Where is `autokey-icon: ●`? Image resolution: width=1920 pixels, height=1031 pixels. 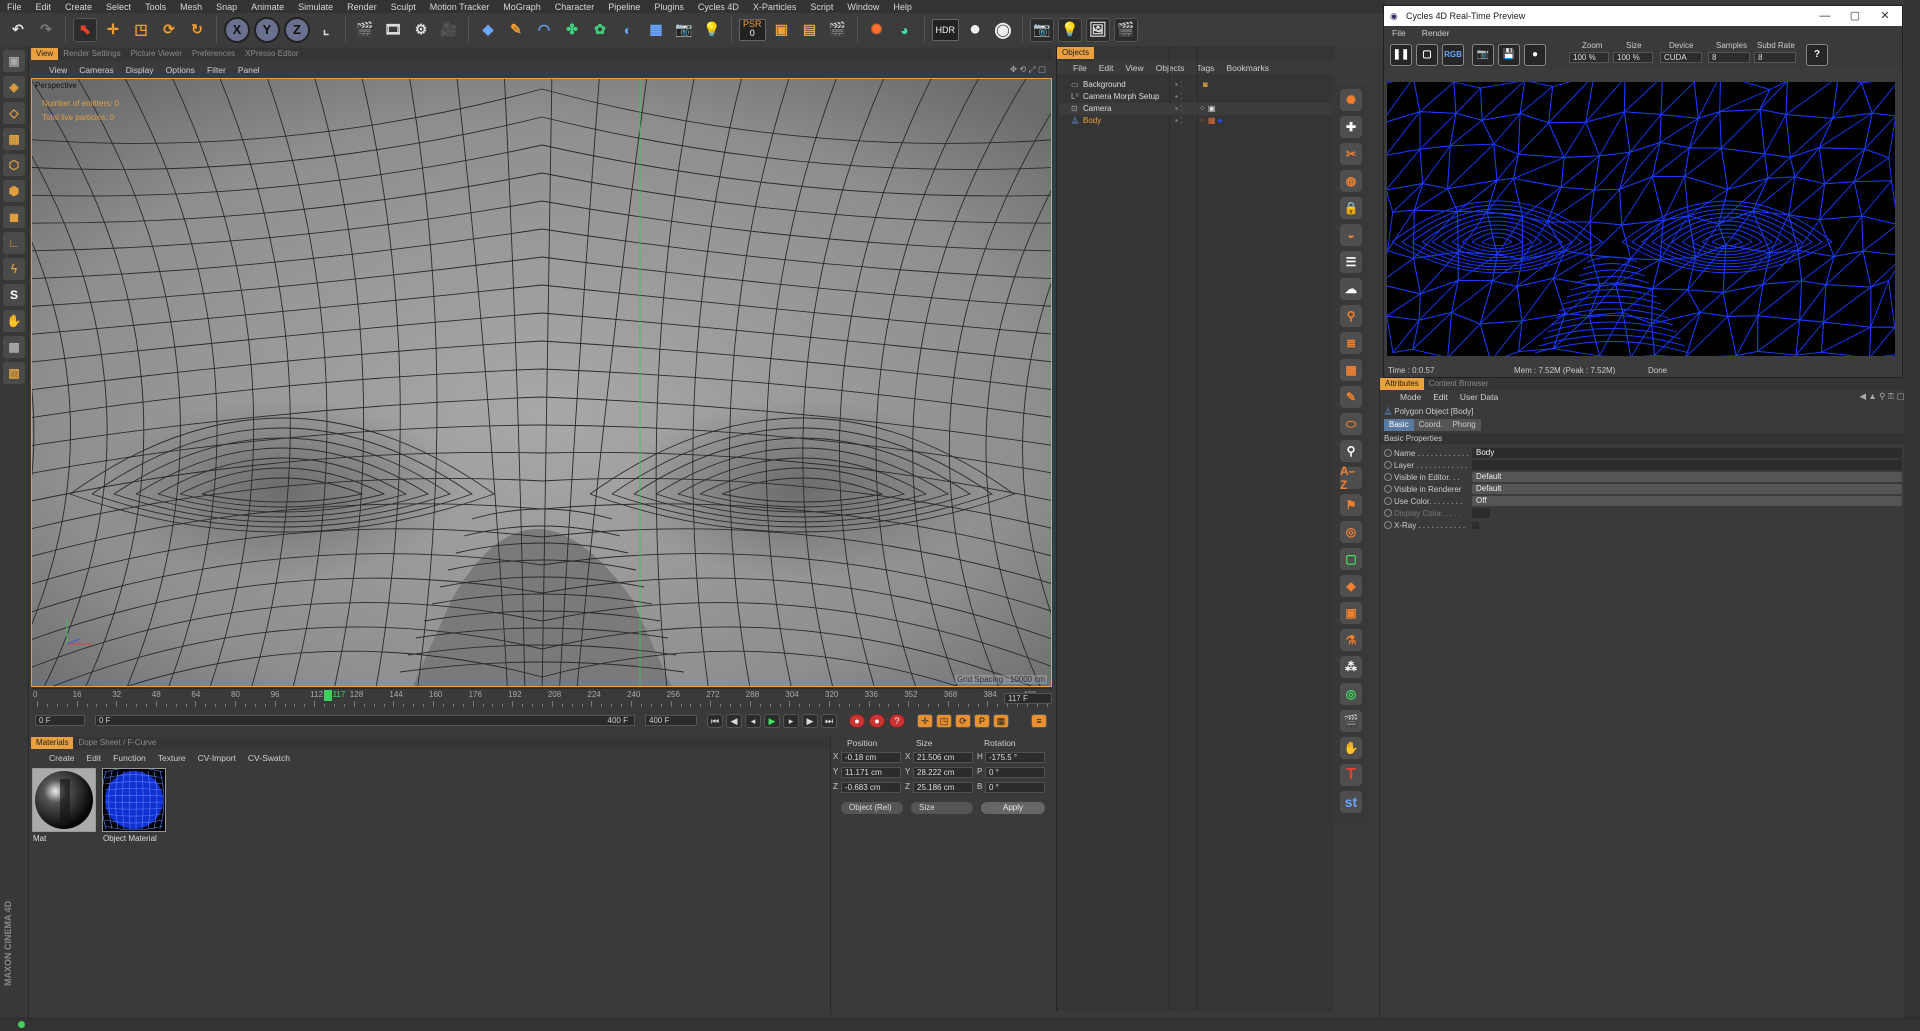
autokey-icon: ● is located at coordinates (877, 721).